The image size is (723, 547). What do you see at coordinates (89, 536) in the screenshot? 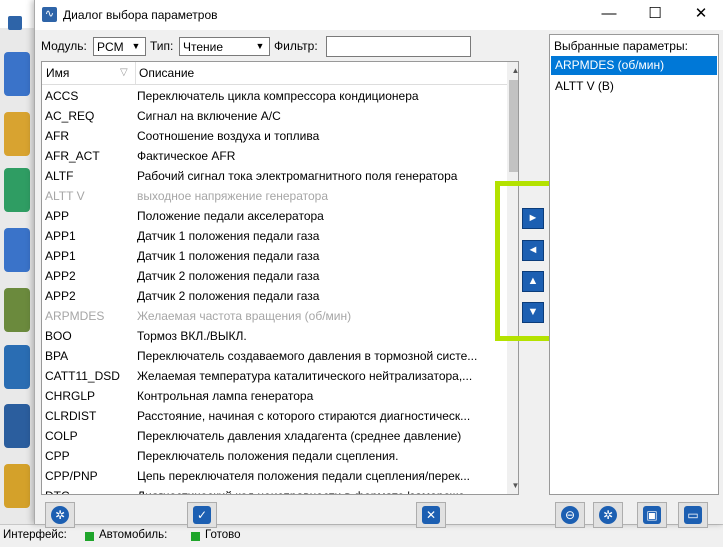
I see `status-interface-indicator` at bounding box center [89, 536].